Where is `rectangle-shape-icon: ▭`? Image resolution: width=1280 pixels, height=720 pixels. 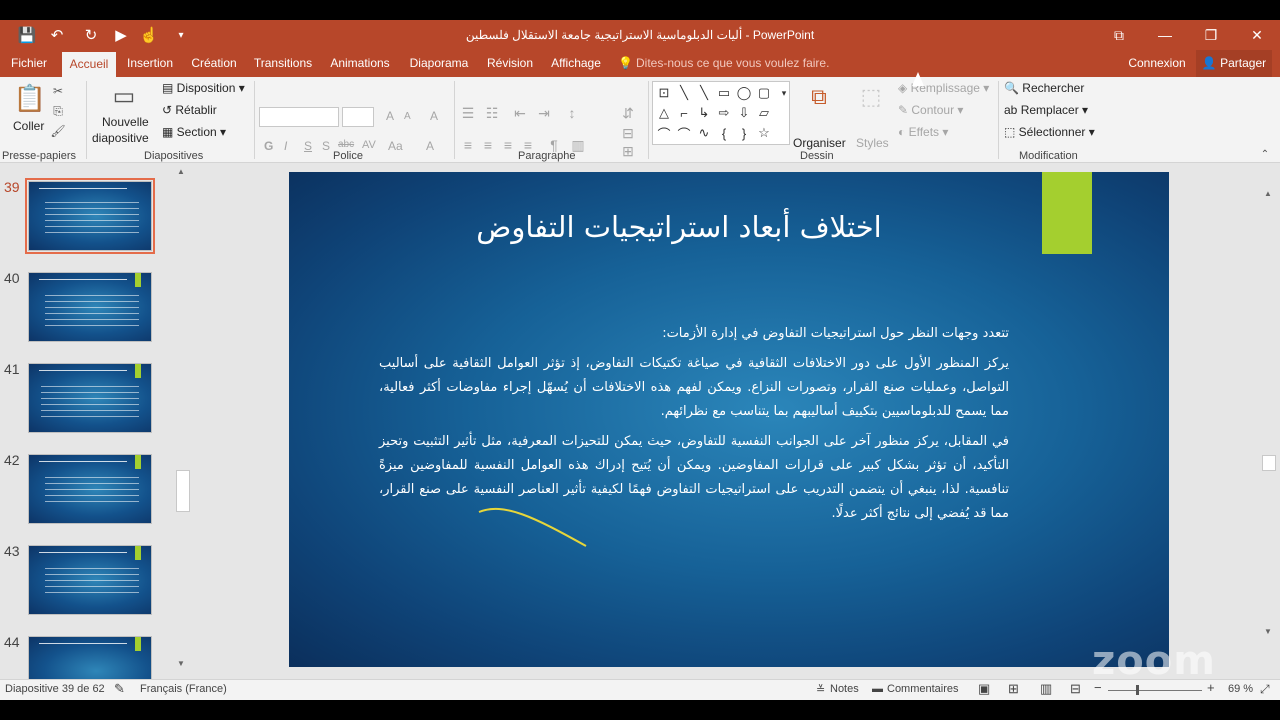
rectangle-shape-icon: ▭ is located at coordinates (724, 93).